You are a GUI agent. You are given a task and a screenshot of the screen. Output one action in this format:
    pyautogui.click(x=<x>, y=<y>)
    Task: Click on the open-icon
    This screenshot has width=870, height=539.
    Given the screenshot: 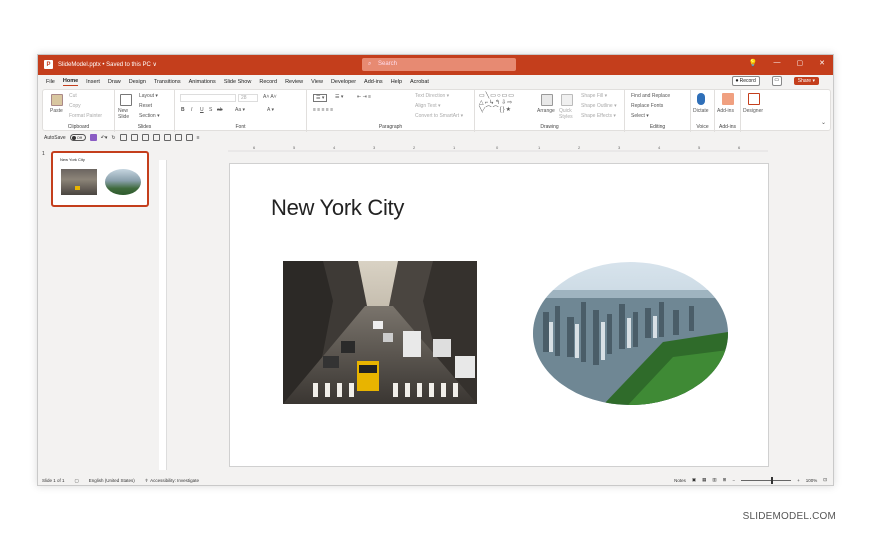 What is the action you would take?
    pyautogui.click(x=123, y=137)
    